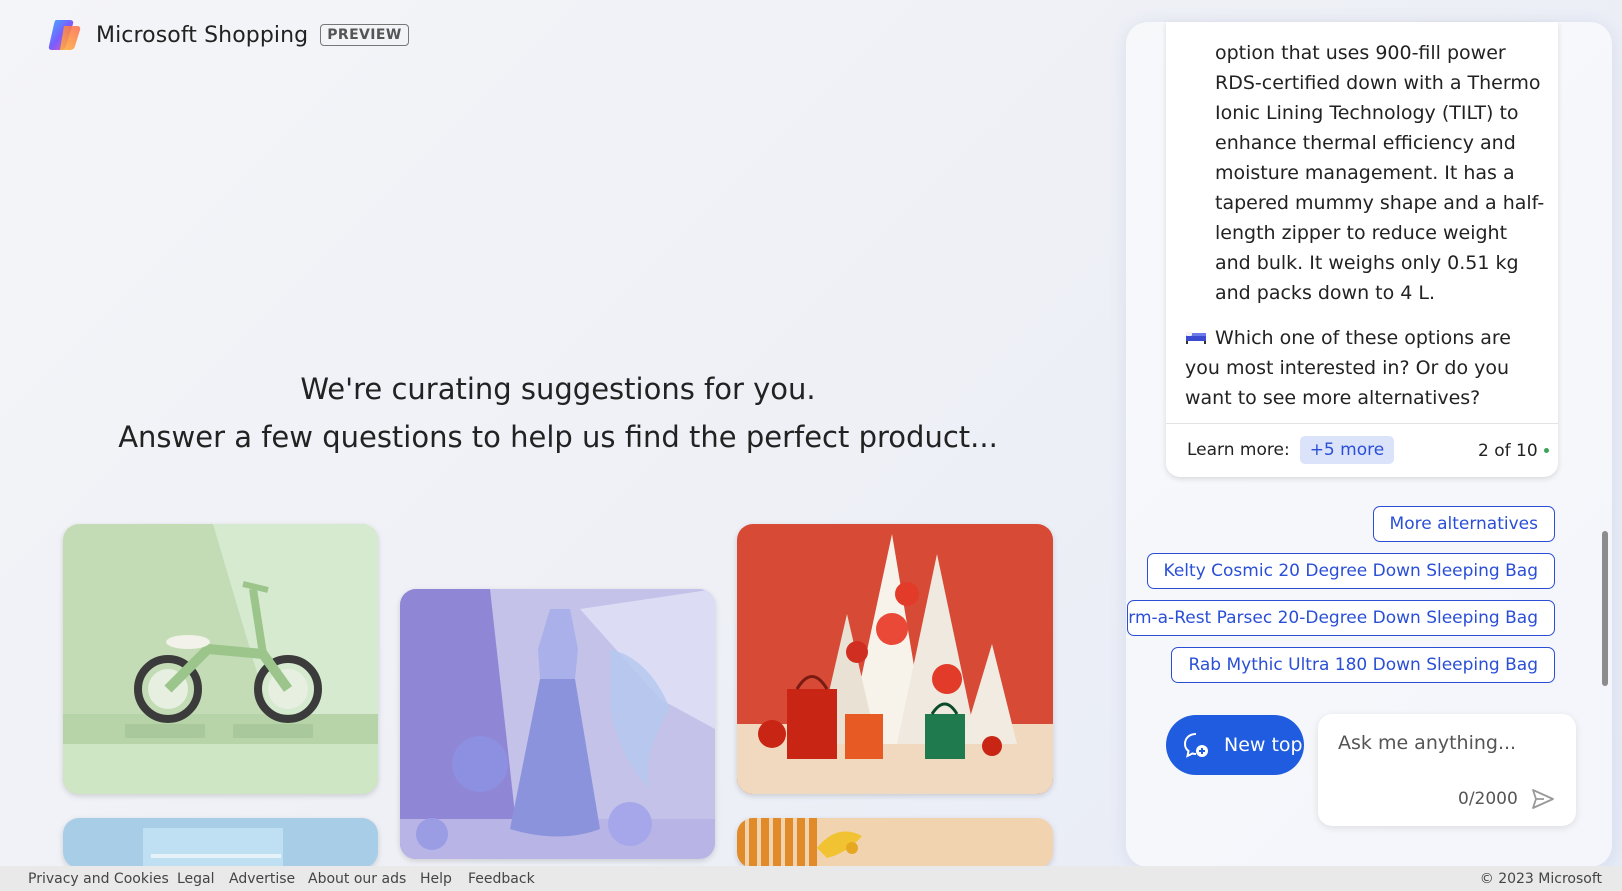 The image size is (1622, 891). I want to click on footer-link-privacy: Privacy and Cookies, so click(98, 879).